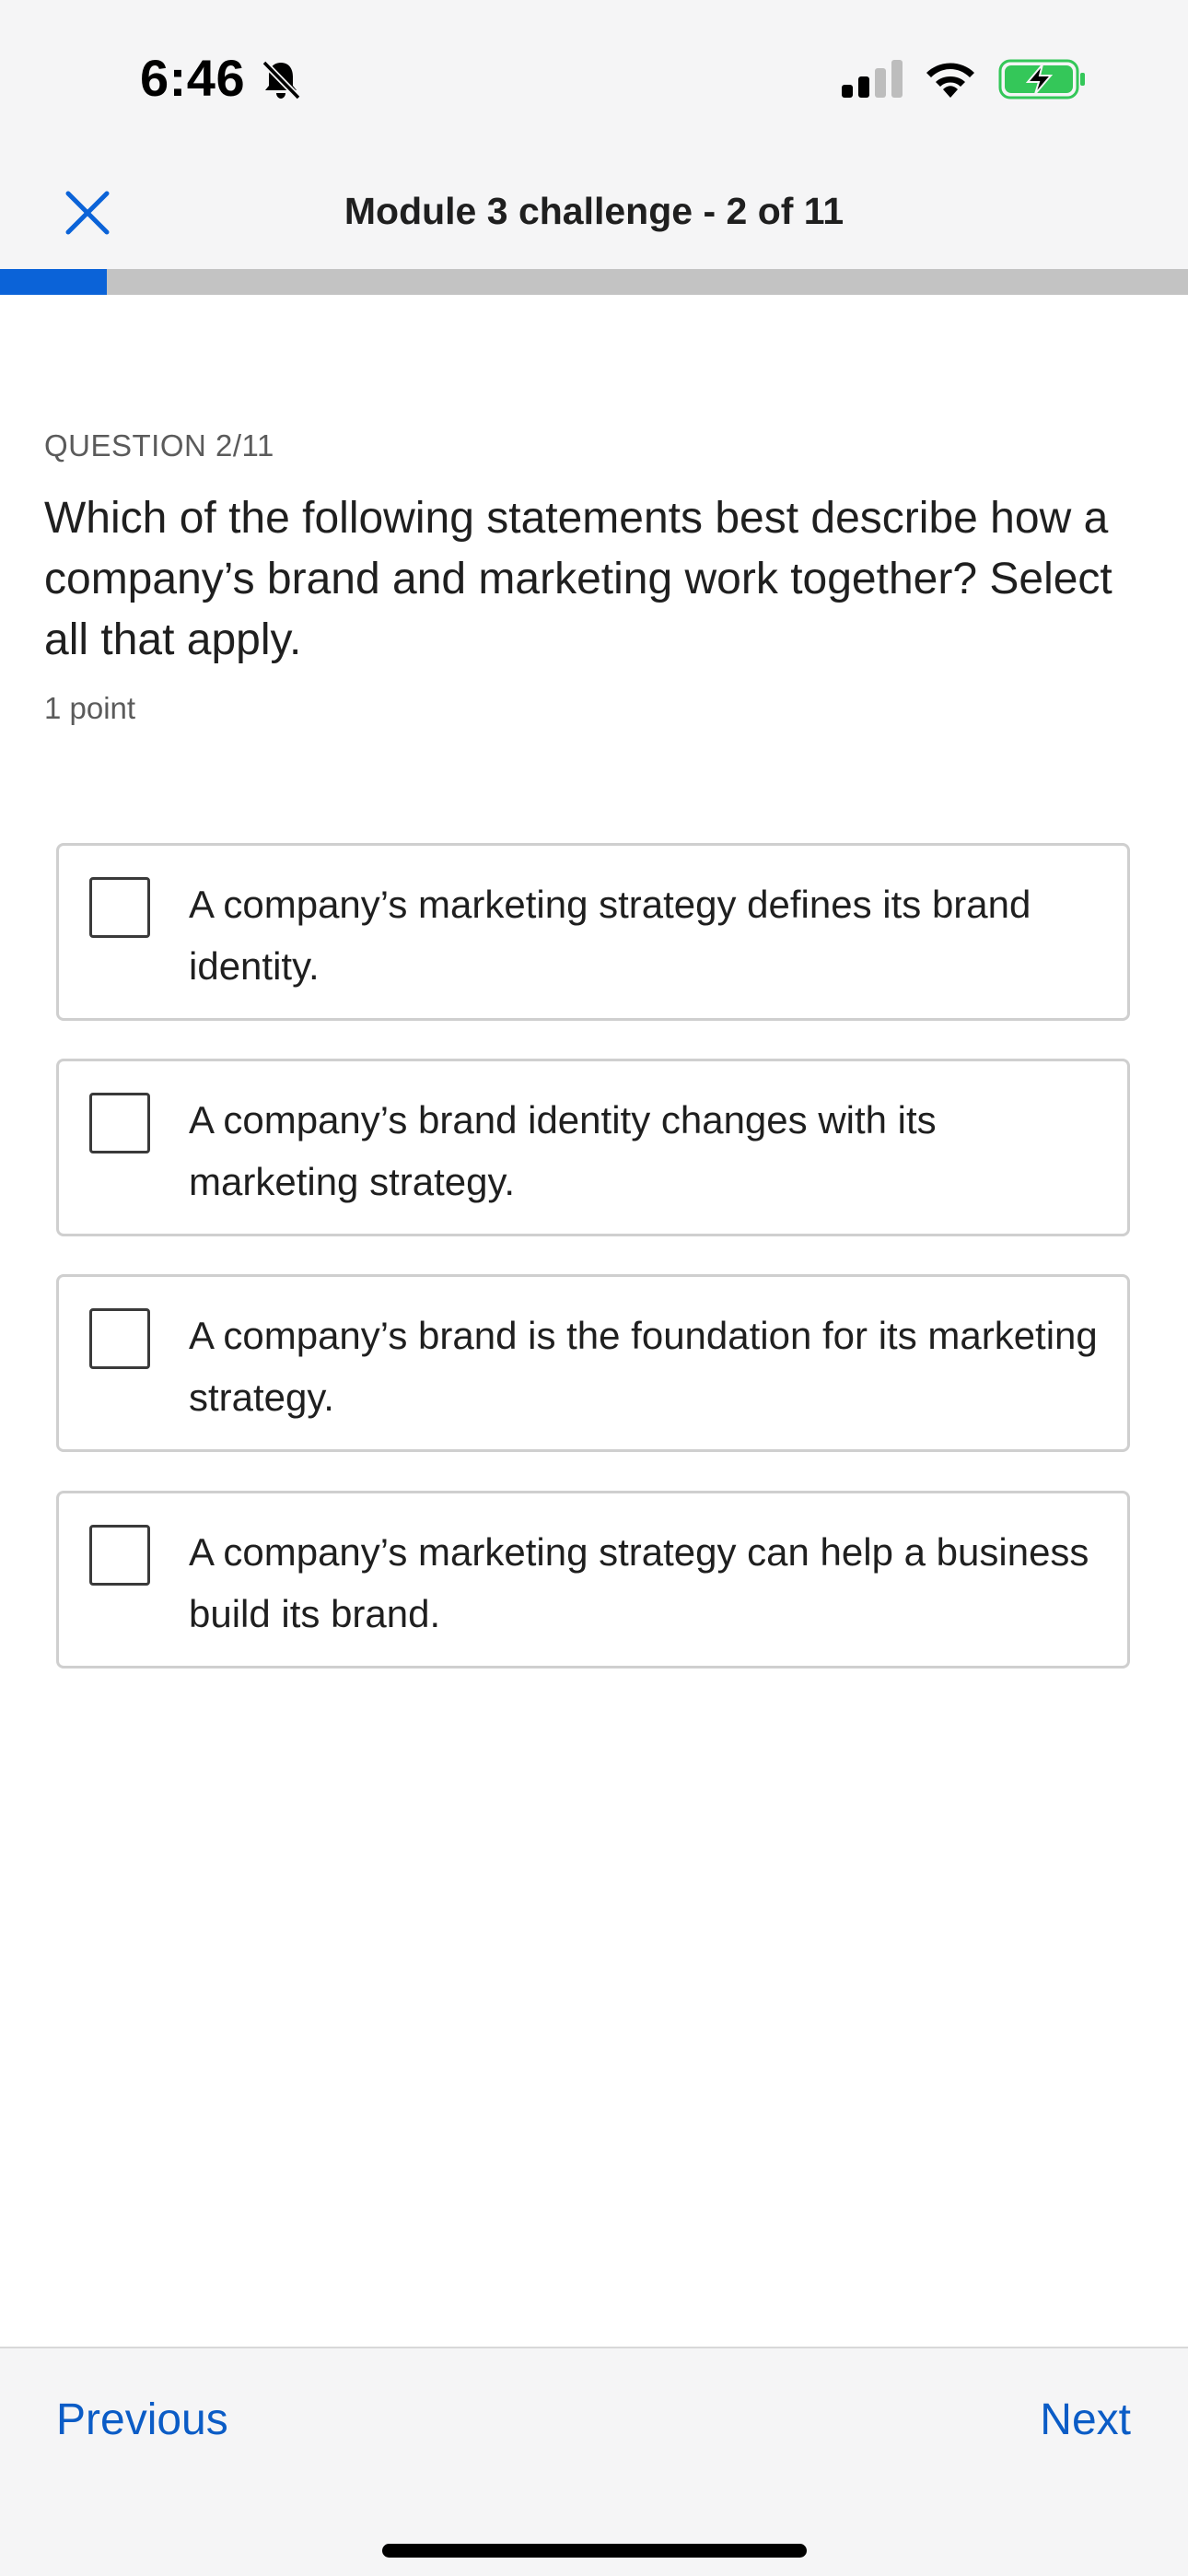  I want to click on status-bar: 6:46, so click(594, 78).